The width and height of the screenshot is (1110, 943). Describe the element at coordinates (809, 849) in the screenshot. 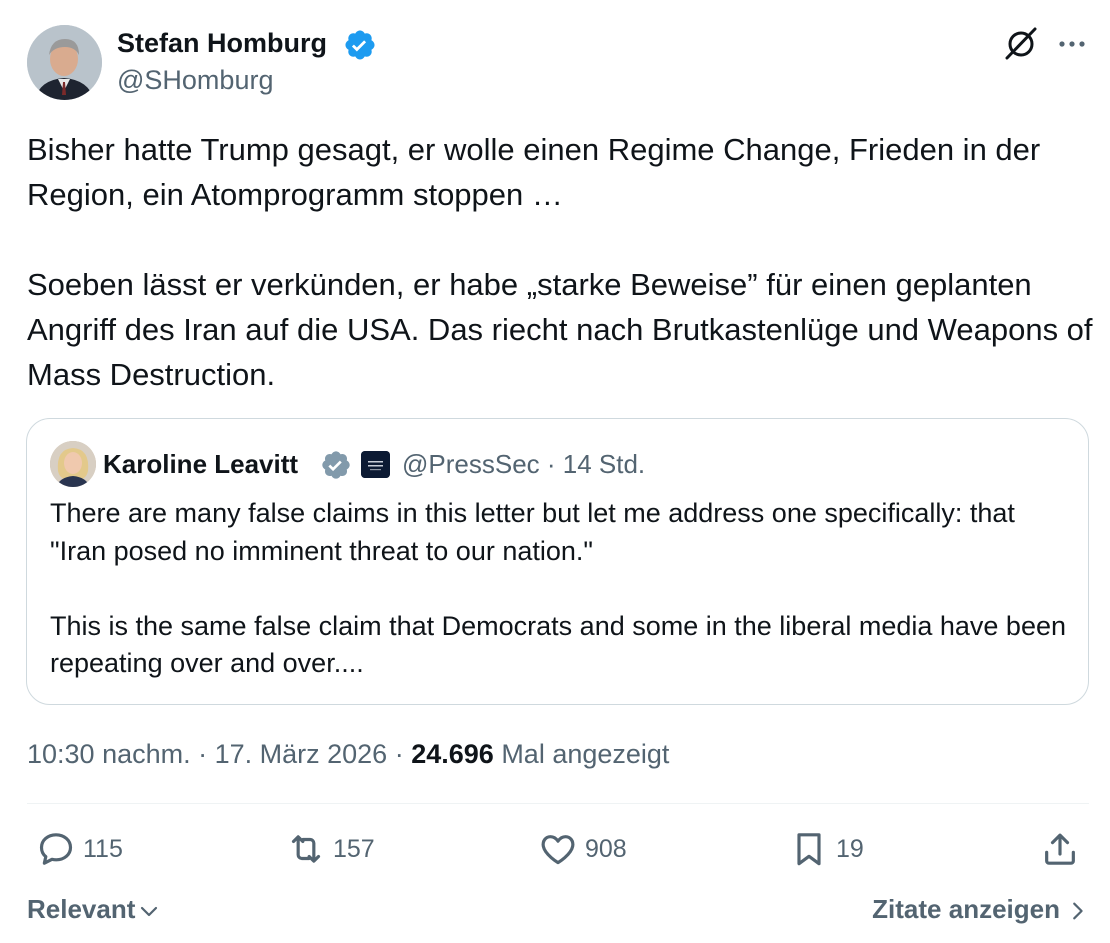

I see `bookmark-icon` at that location.